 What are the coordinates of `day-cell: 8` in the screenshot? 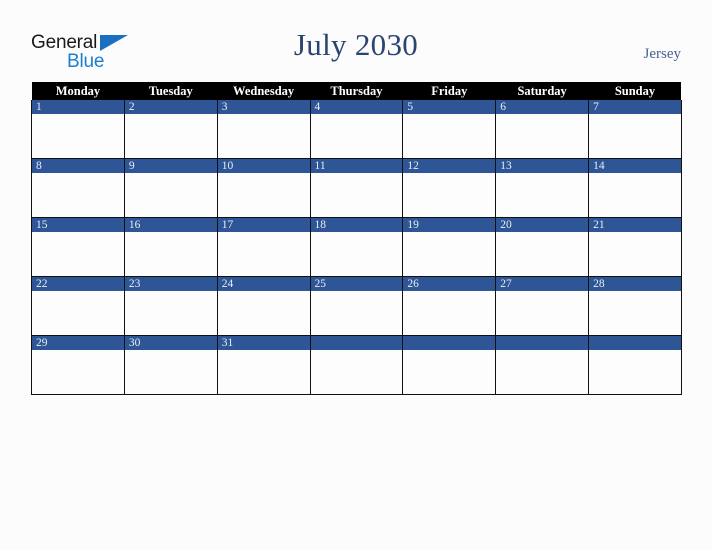 It's located at (78, 188).